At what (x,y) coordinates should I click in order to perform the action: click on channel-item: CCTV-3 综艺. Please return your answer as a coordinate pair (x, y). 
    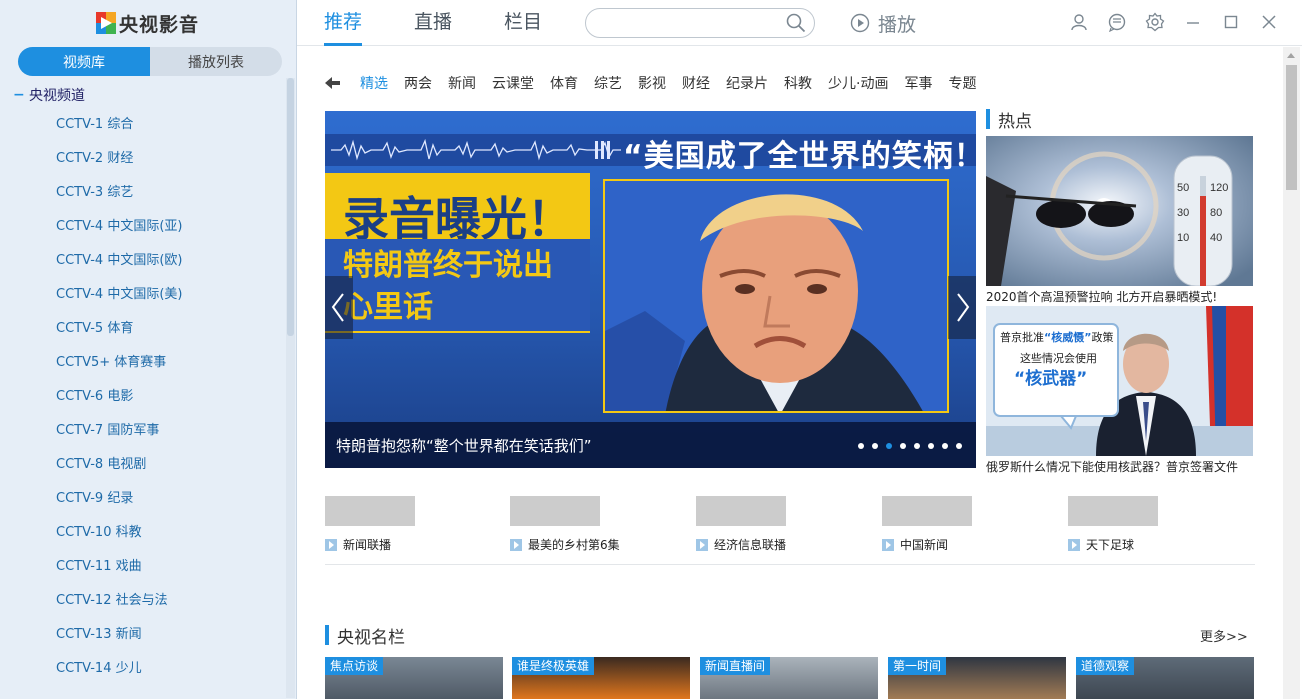
    Looking at the image, I should click on (142, 193).